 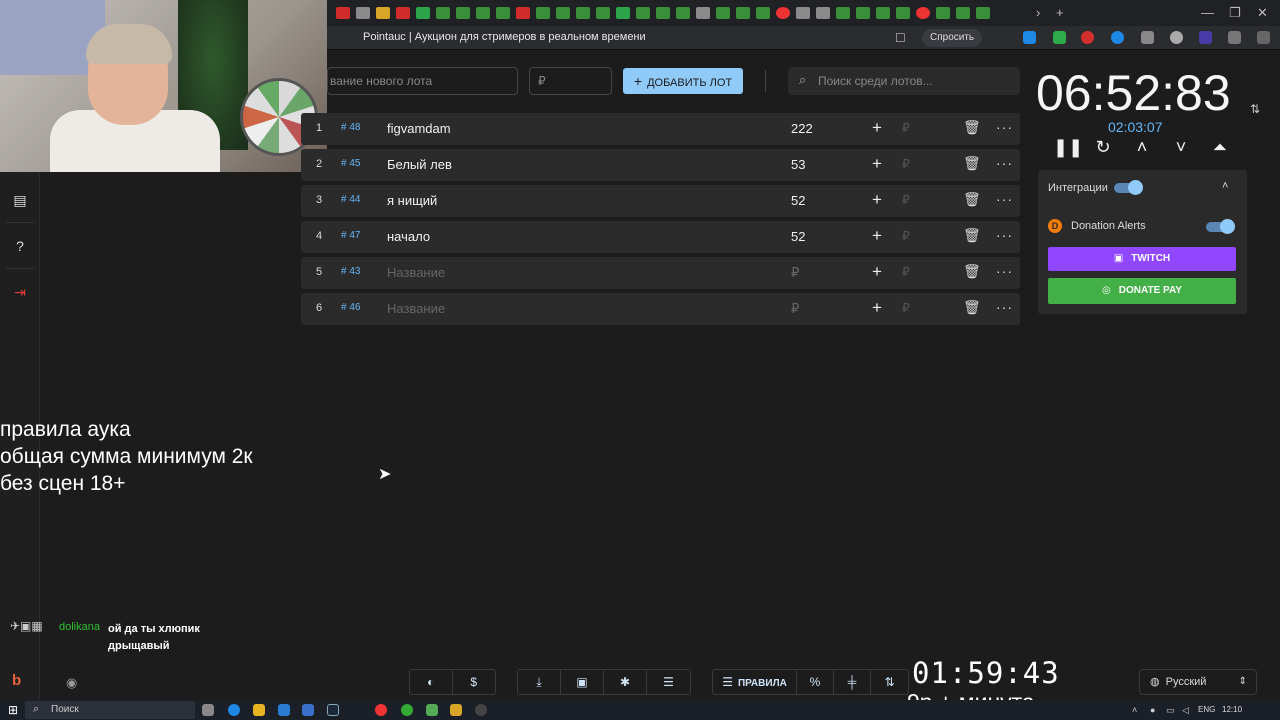 What do you see at coordinates (208, 710) in the screenshot?
I see `task-view-icon` at bounding box center [208, 710].